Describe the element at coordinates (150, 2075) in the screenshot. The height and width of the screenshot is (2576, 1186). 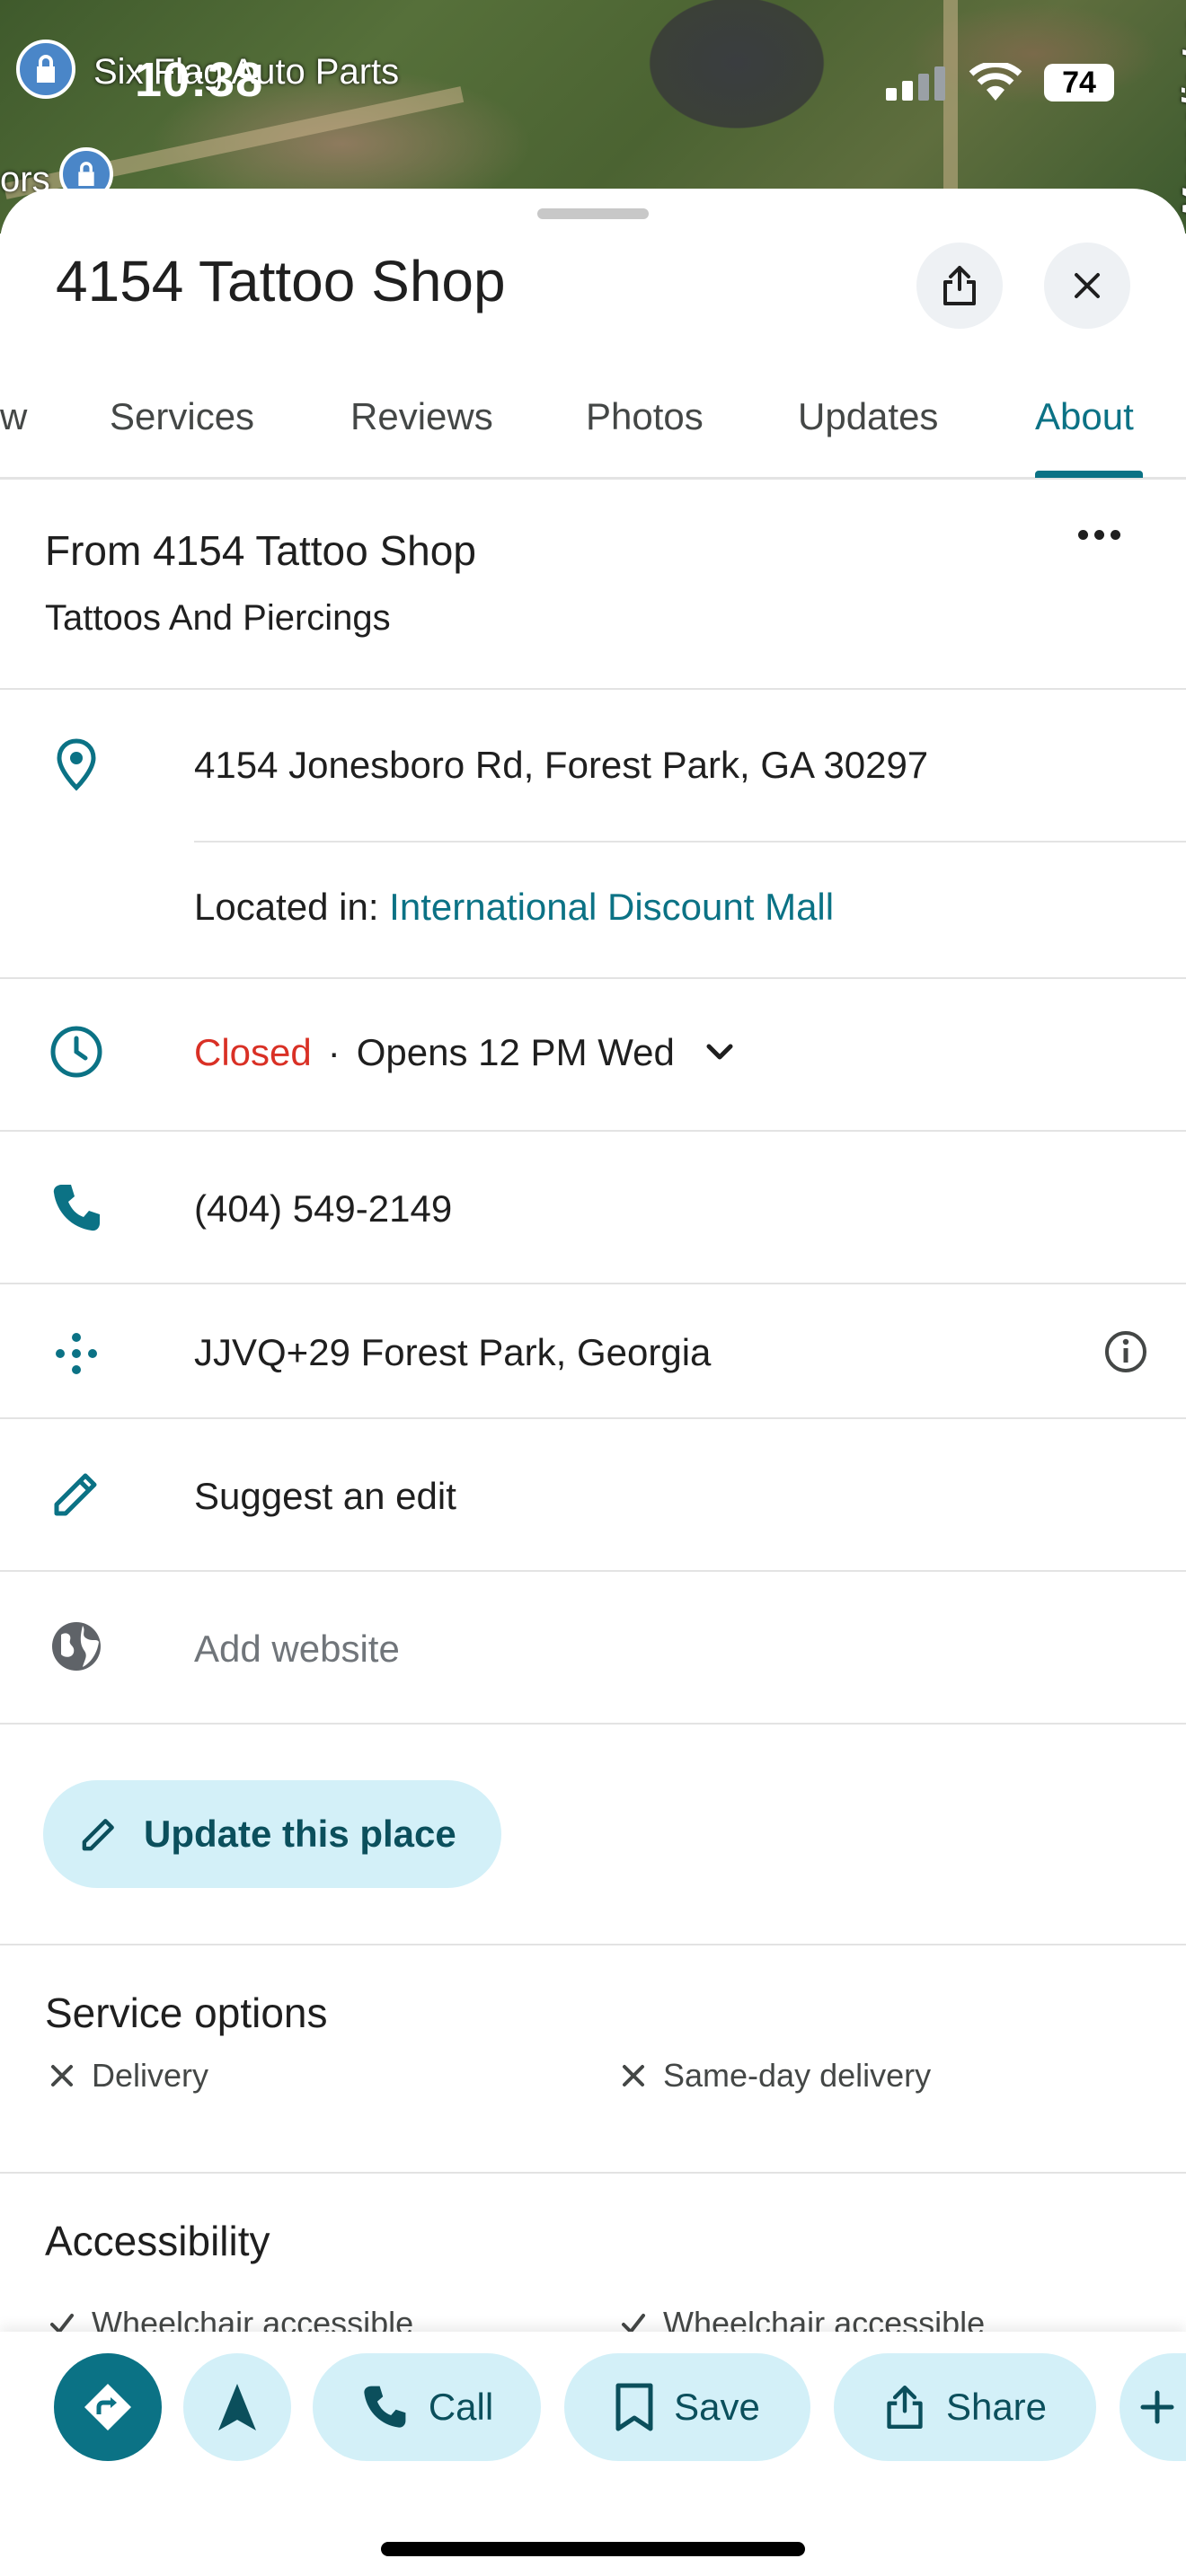
I see `service-option-label: Delivery` at that location.